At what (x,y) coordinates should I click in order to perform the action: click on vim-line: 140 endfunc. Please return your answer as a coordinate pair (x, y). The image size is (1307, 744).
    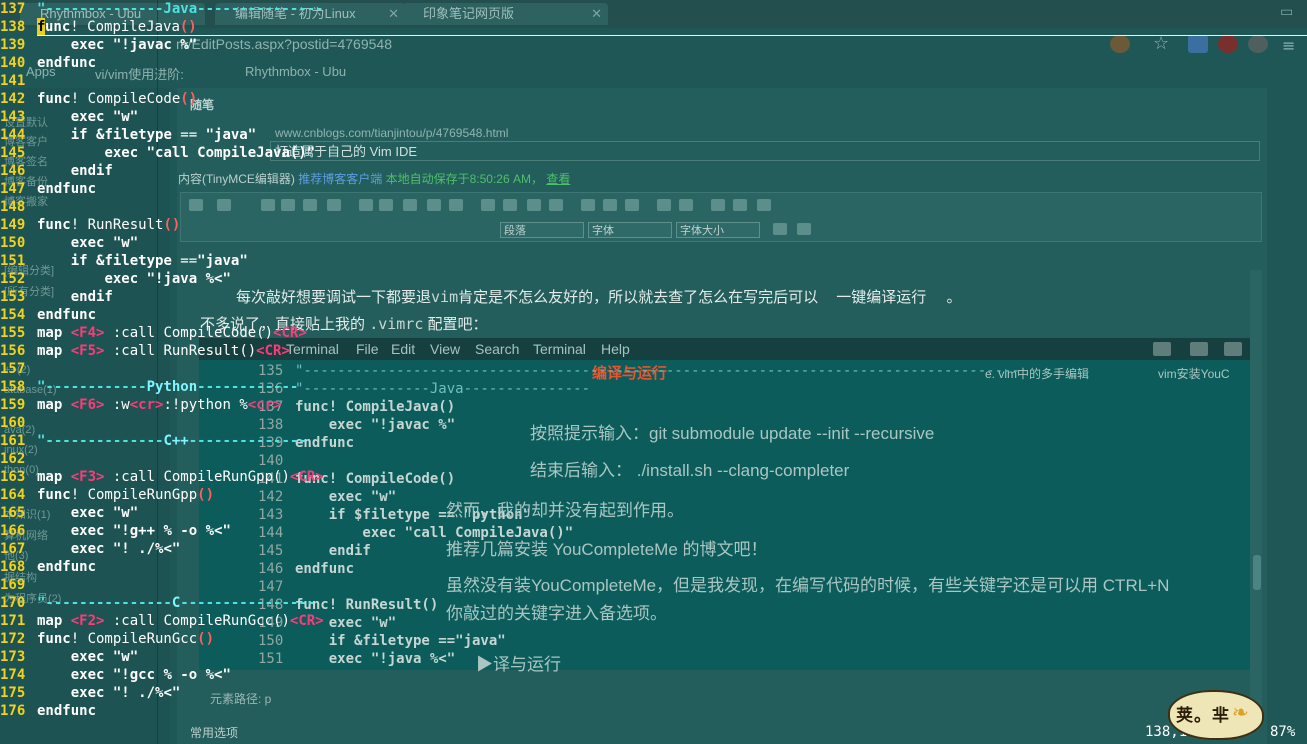
    Looking at the image, I should click on (48, 63).